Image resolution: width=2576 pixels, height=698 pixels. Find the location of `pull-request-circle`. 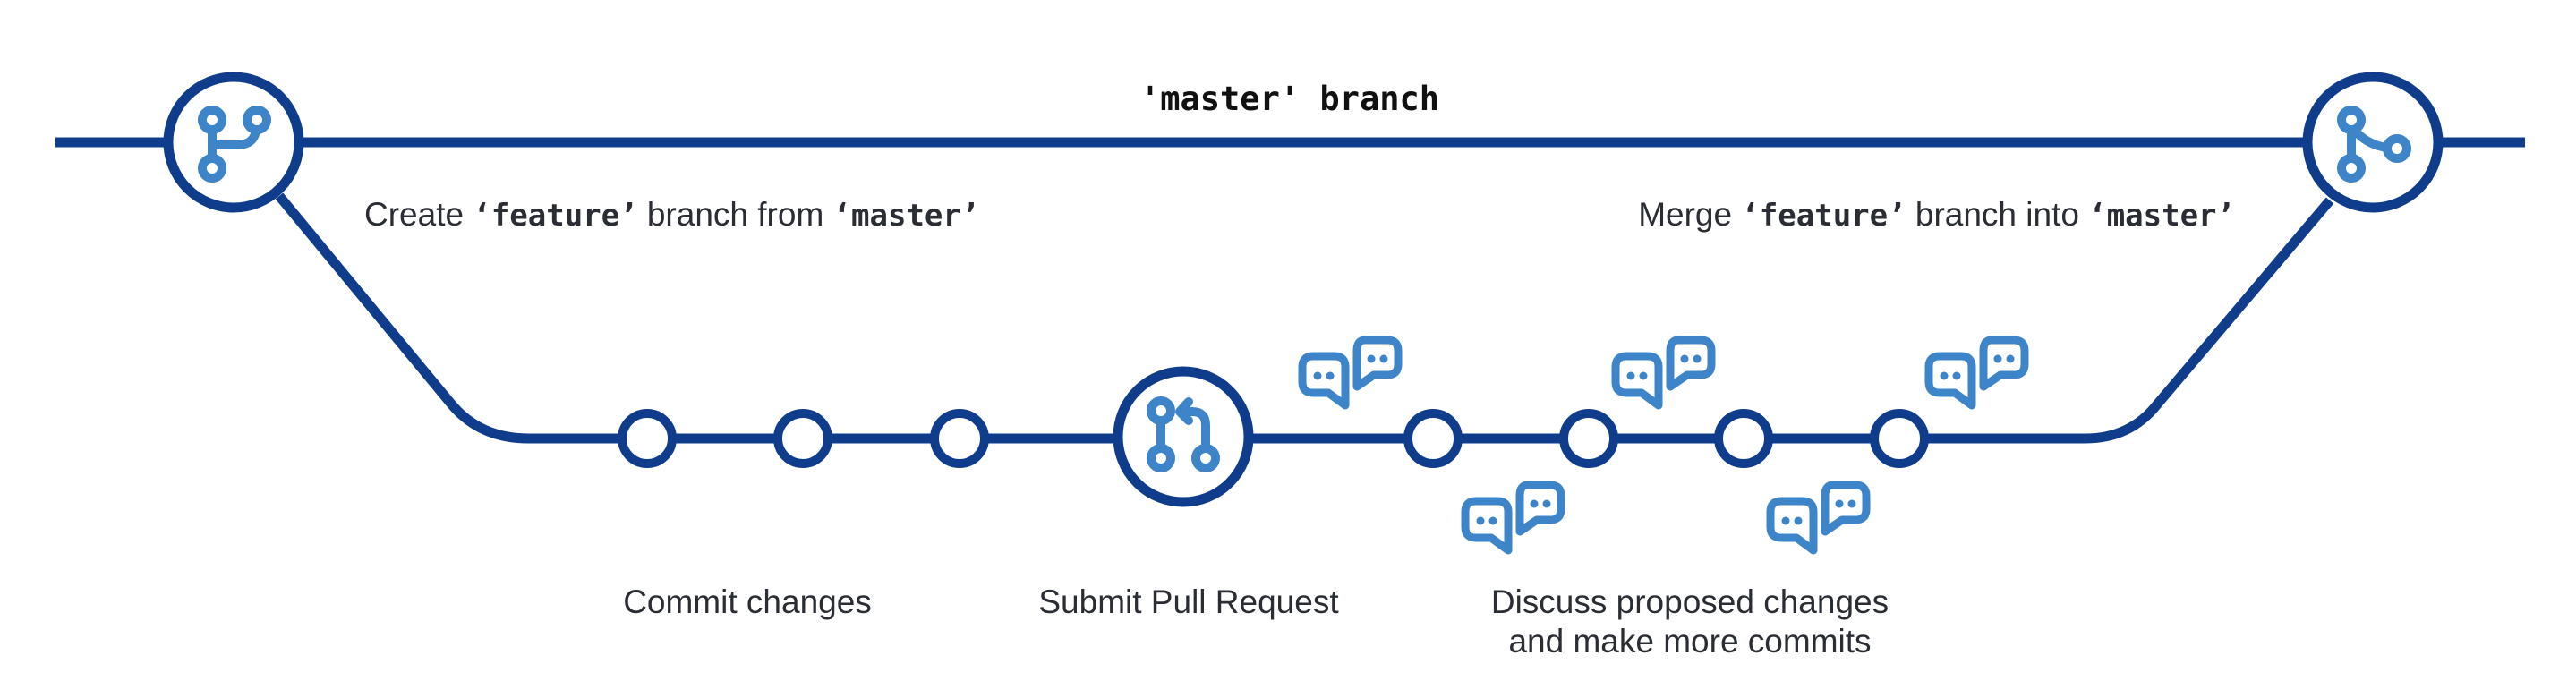

pull-request-circle is located at coordinates (1183, 436).